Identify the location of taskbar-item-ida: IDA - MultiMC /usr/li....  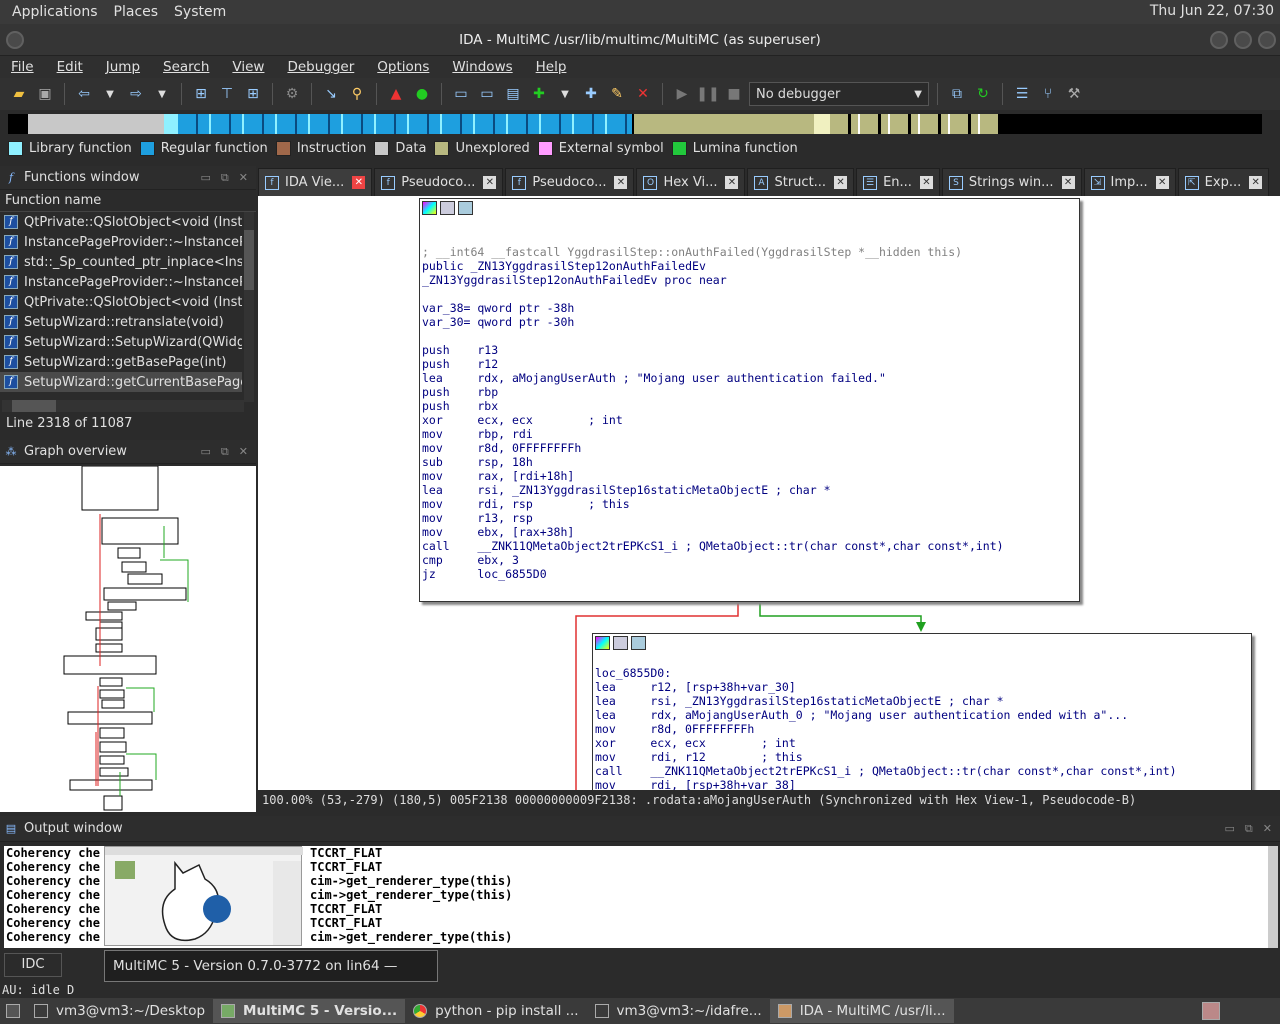
(861, 1011).